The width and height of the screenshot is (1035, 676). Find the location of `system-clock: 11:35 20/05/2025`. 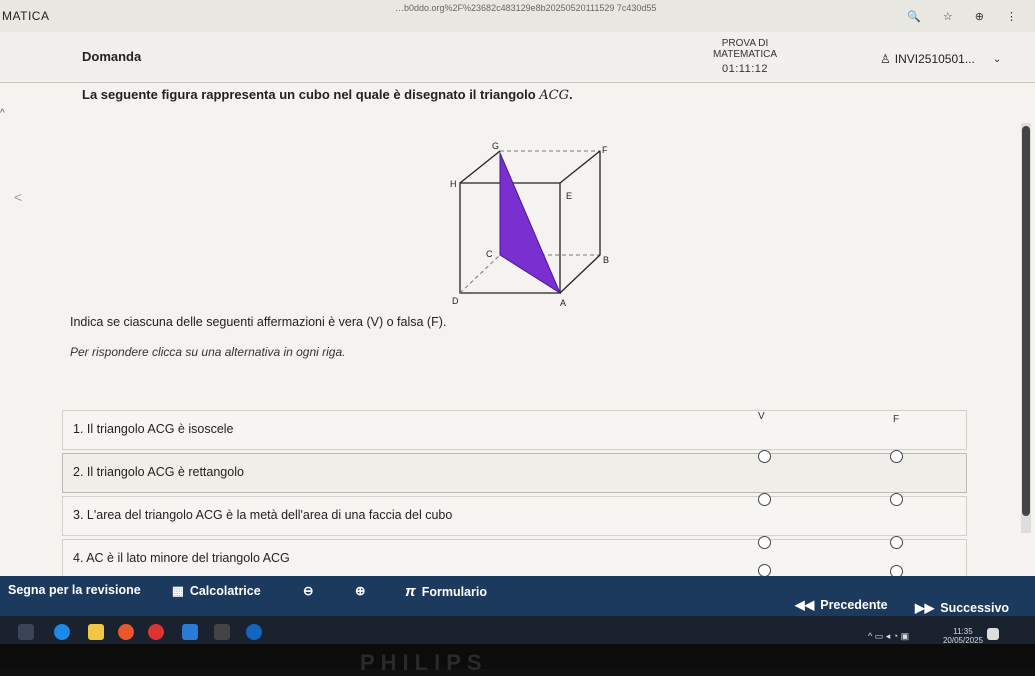

system-clock: 11:35 20/05/2025 is located at coordinates (963, 636).